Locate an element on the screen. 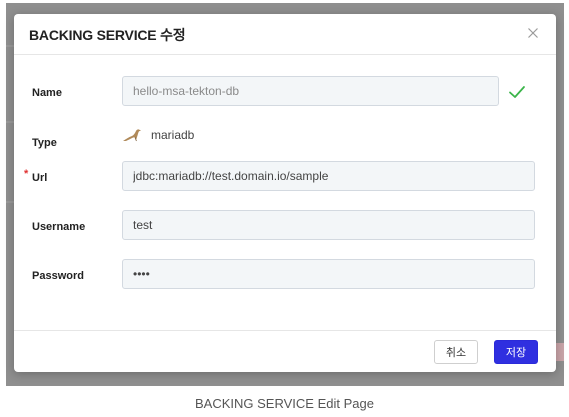 Image resolution: width=569 pixels, height=417 pixels. mariadb-seal-icon is located at coordinates (132, 135).